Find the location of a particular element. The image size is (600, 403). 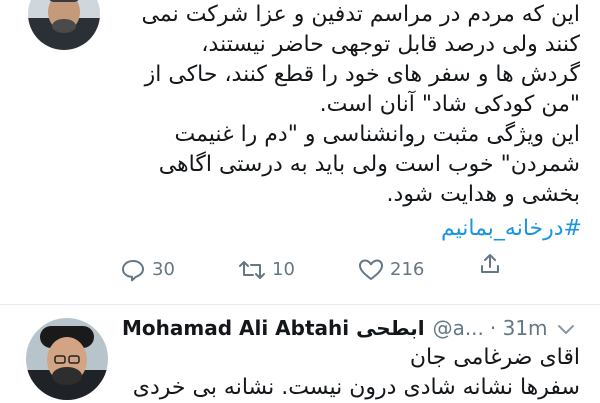

tweet-line: شمردن" خوب است ولی باید به درستی اگاهی is located at coordinates (369, 164).